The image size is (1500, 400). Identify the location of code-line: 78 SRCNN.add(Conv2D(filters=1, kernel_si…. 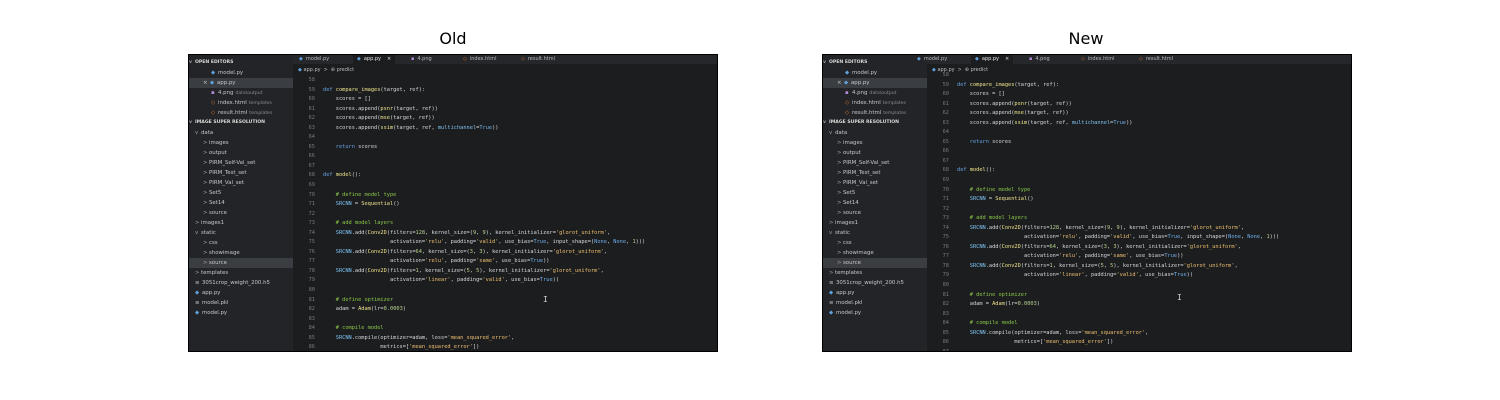
(1139, 267).